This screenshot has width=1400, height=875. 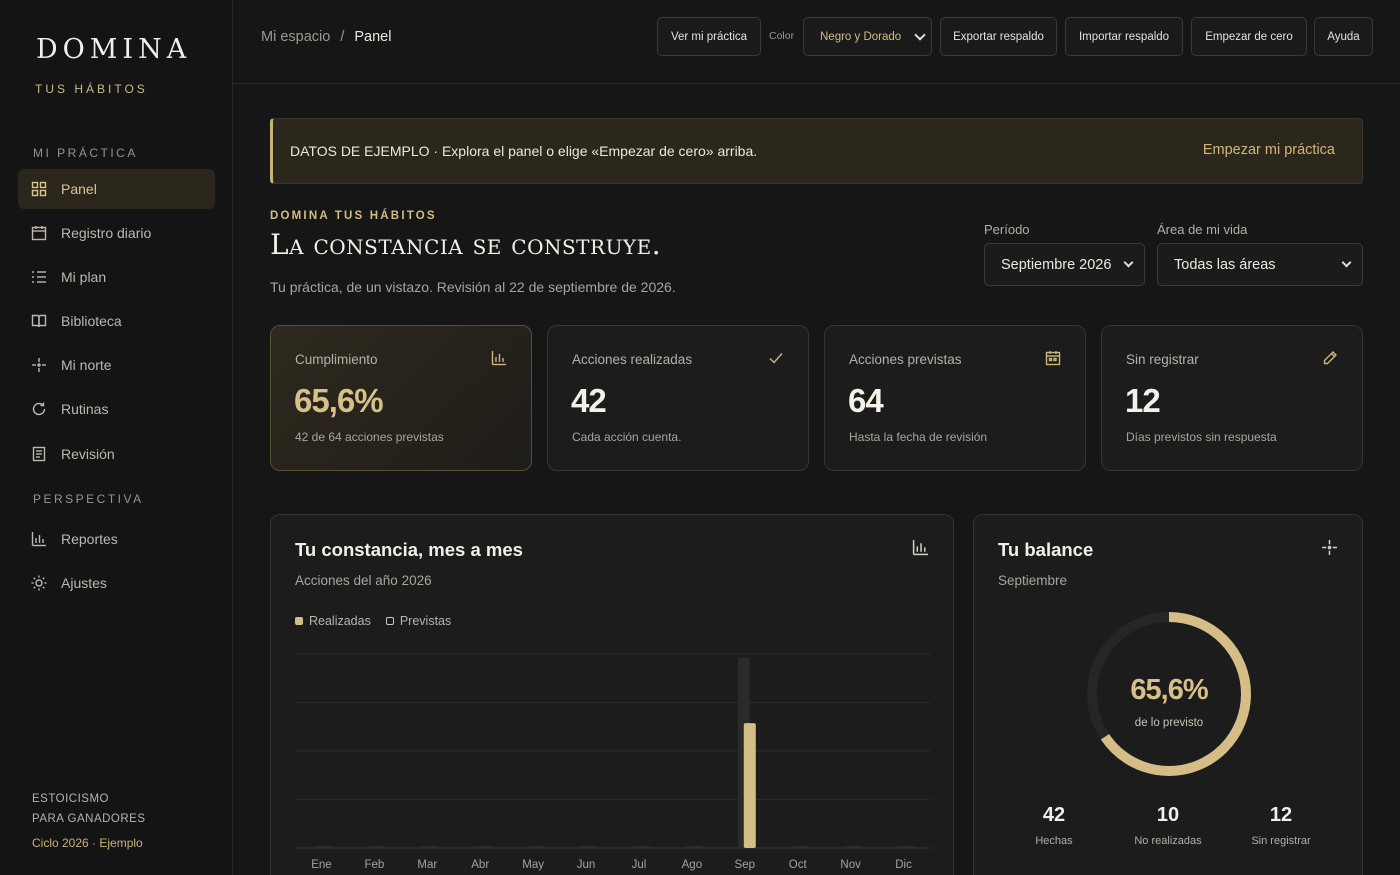 I want to click on kpi-label: Acciones previstas, so click(x=905, y=359).